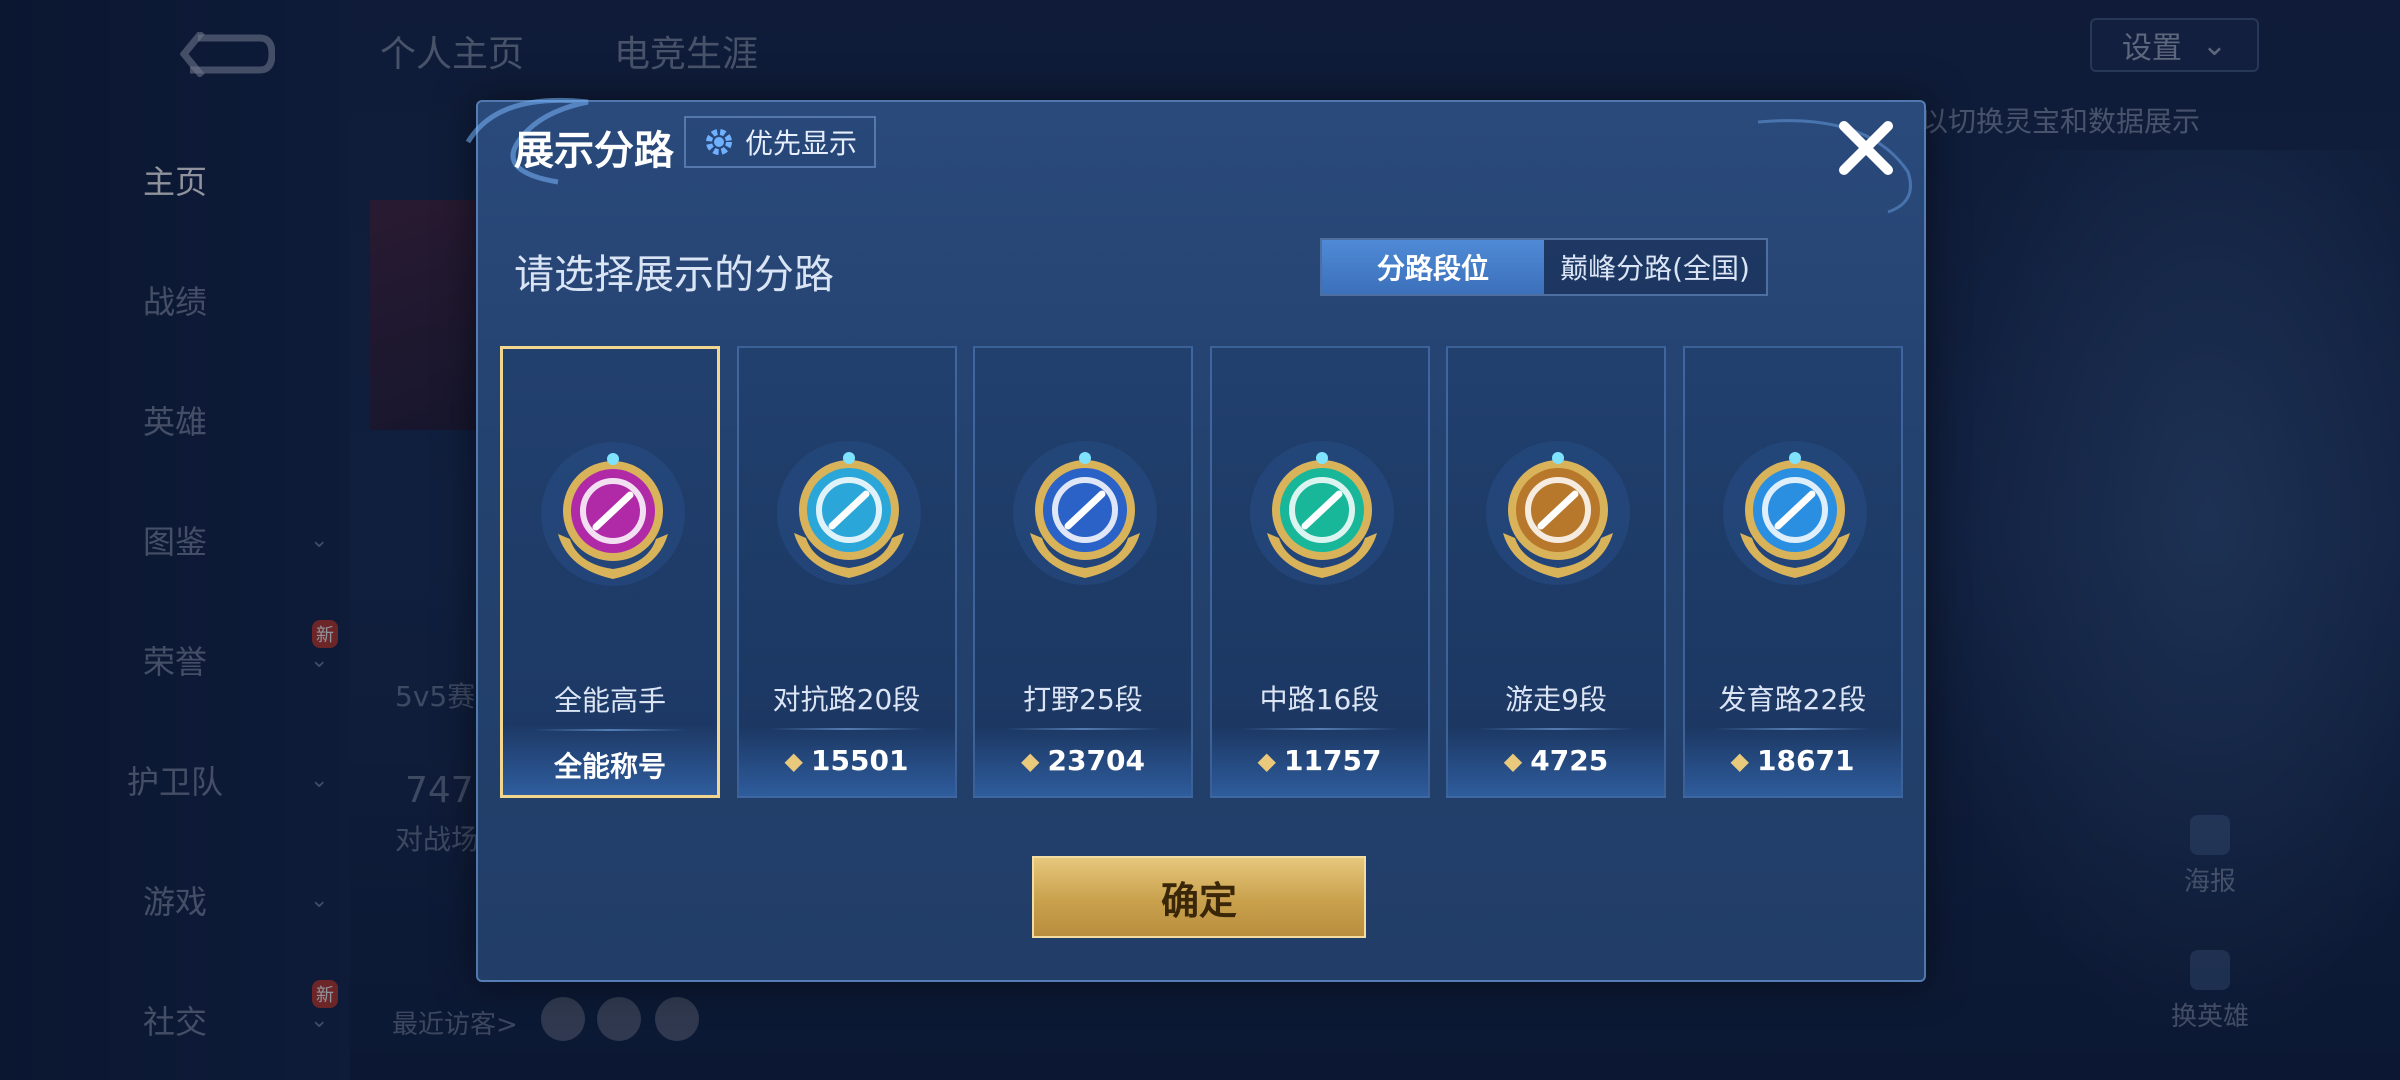  I want to click on confirm-button: 确定, so click(1199, 897).